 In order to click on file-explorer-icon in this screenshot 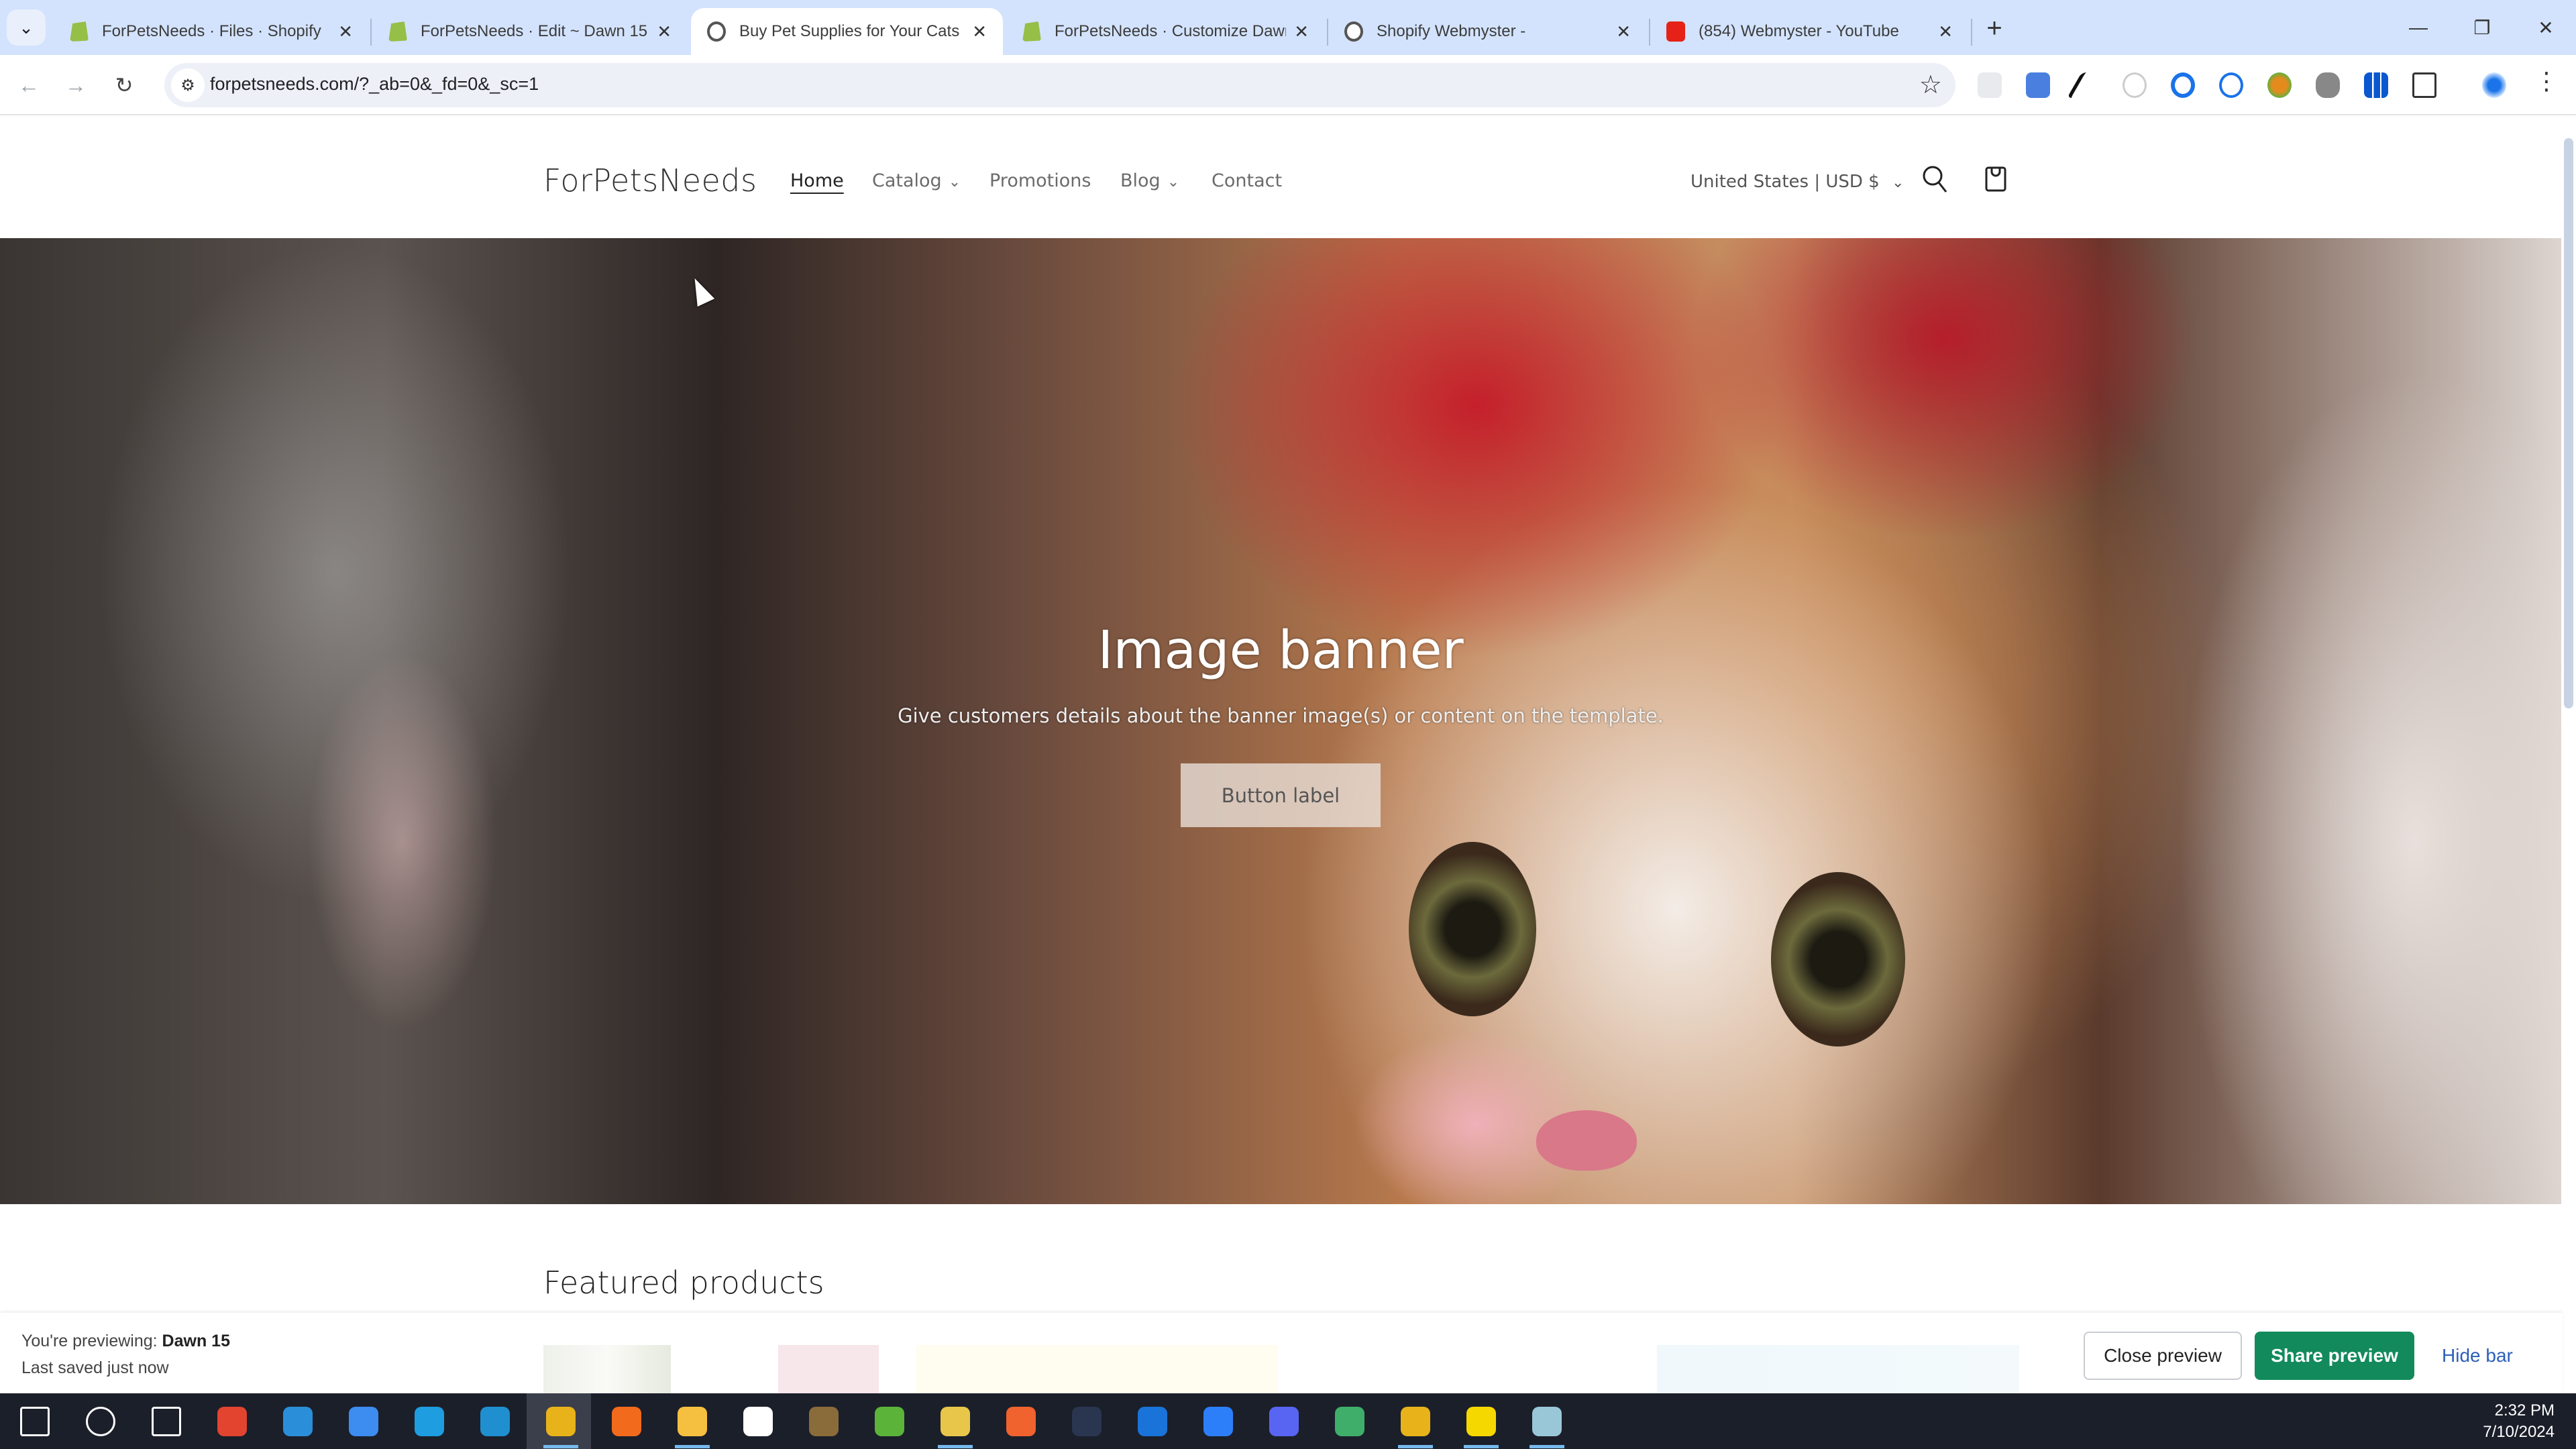, I will do `click(692, 1421)`.